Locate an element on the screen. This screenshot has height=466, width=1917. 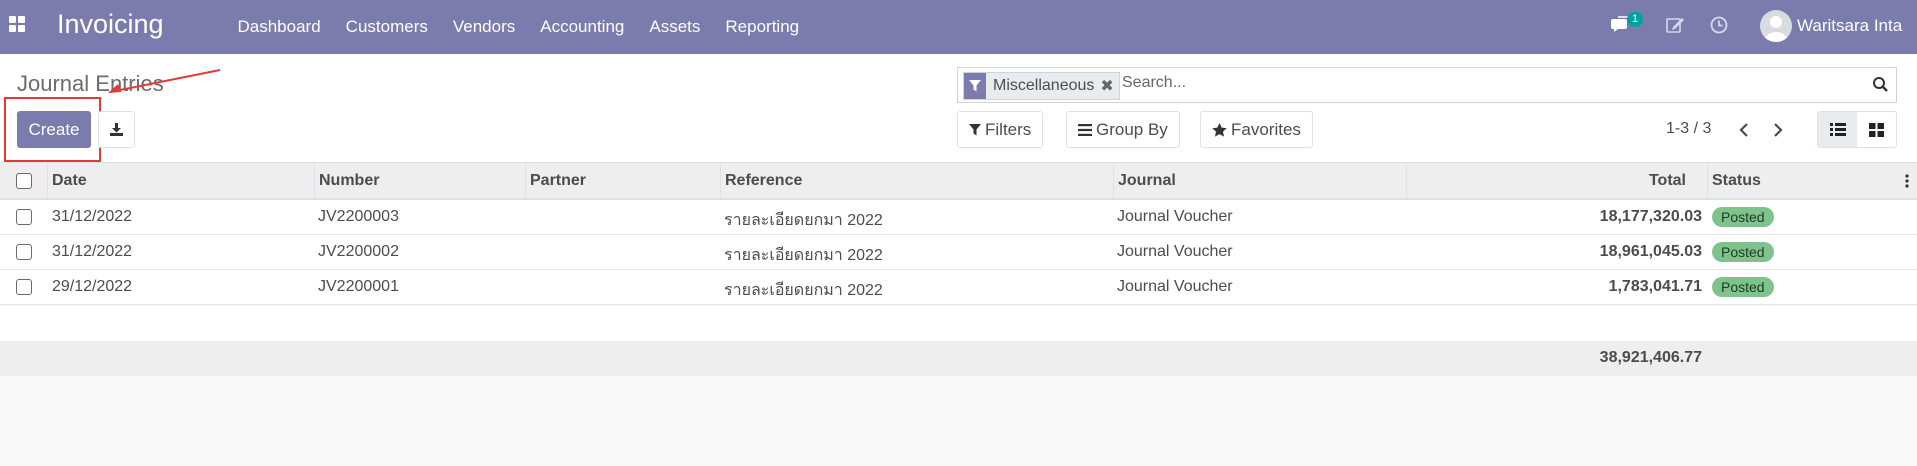
cell-total: 18,961,045.03 is located at coordinates (1650, 251).